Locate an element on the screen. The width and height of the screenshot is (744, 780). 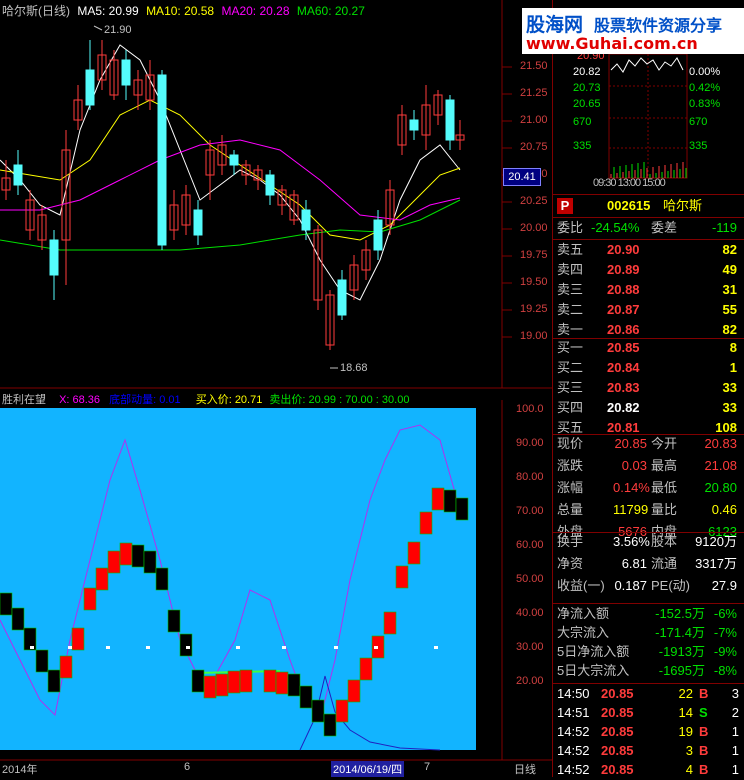
bid-price: 20.85 is located at coordinates (623, 347).